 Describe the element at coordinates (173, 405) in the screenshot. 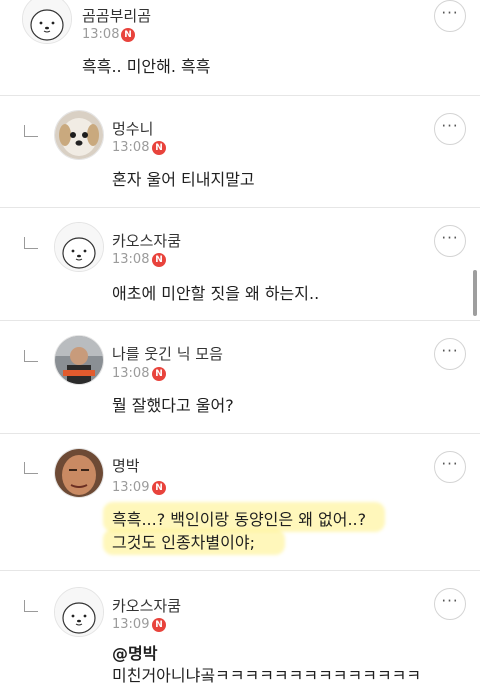

I see `comment-text: 뭘 잘했다고 울어?` at that location.